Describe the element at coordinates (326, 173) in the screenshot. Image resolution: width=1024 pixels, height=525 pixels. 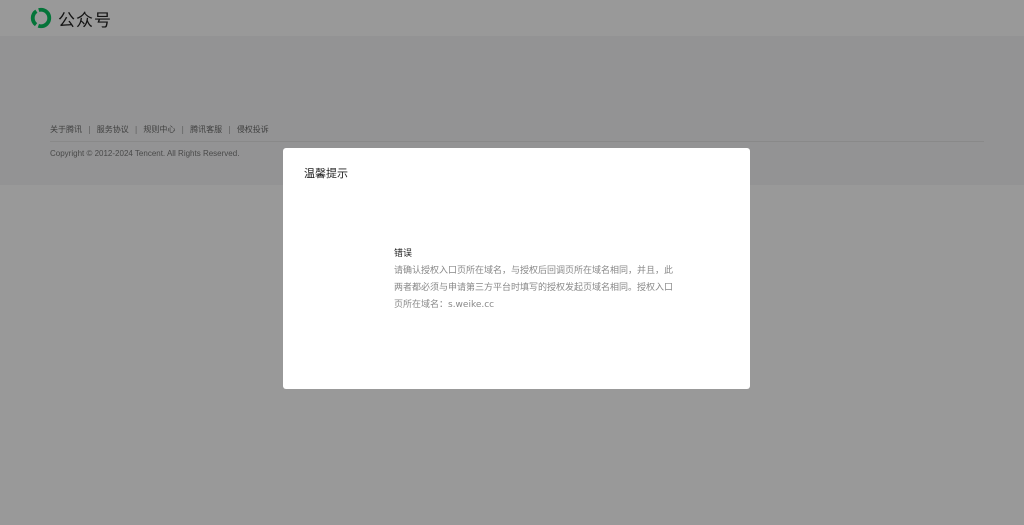
I see `dialog-title: 温馨提示` at that location.